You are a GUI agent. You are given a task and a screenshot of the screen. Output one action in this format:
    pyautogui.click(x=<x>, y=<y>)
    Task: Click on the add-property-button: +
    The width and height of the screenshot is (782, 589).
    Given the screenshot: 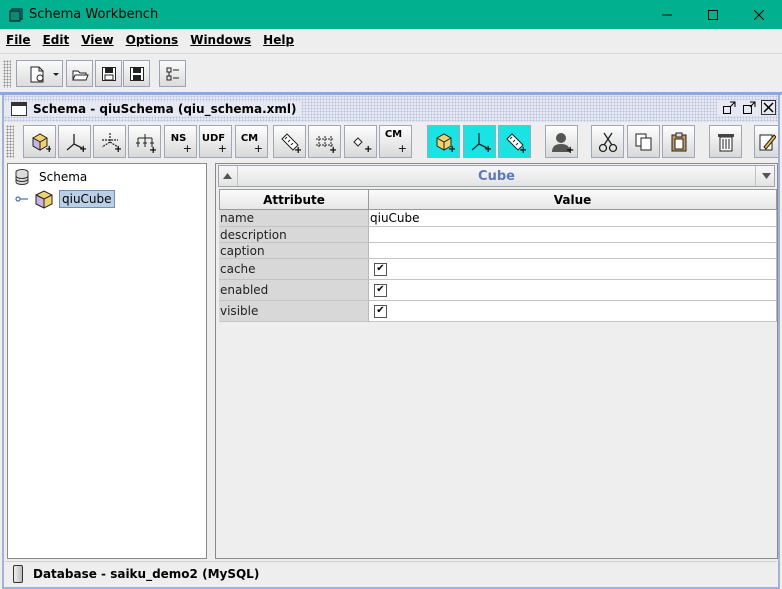 What is the action you would take?
    pyautogui.click(x=360, y=141)
    